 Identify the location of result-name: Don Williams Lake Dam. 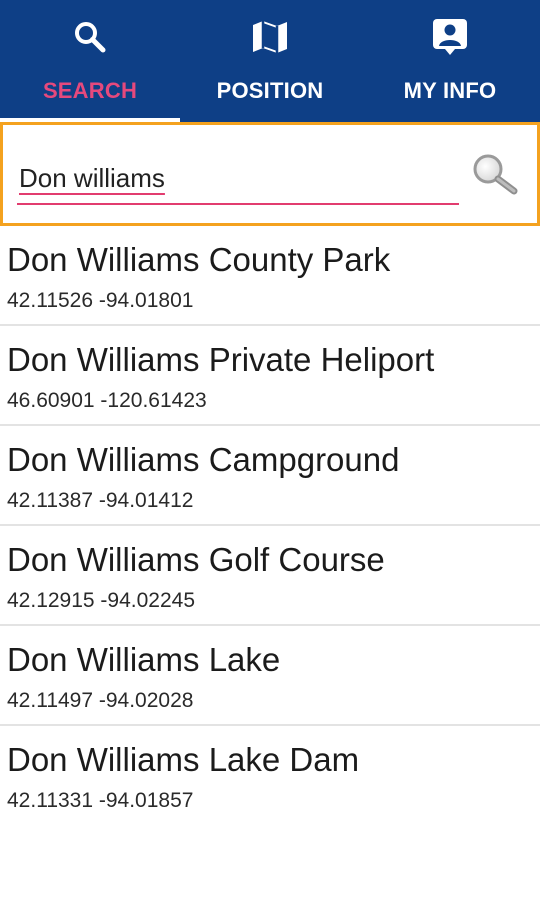
(183, 759).